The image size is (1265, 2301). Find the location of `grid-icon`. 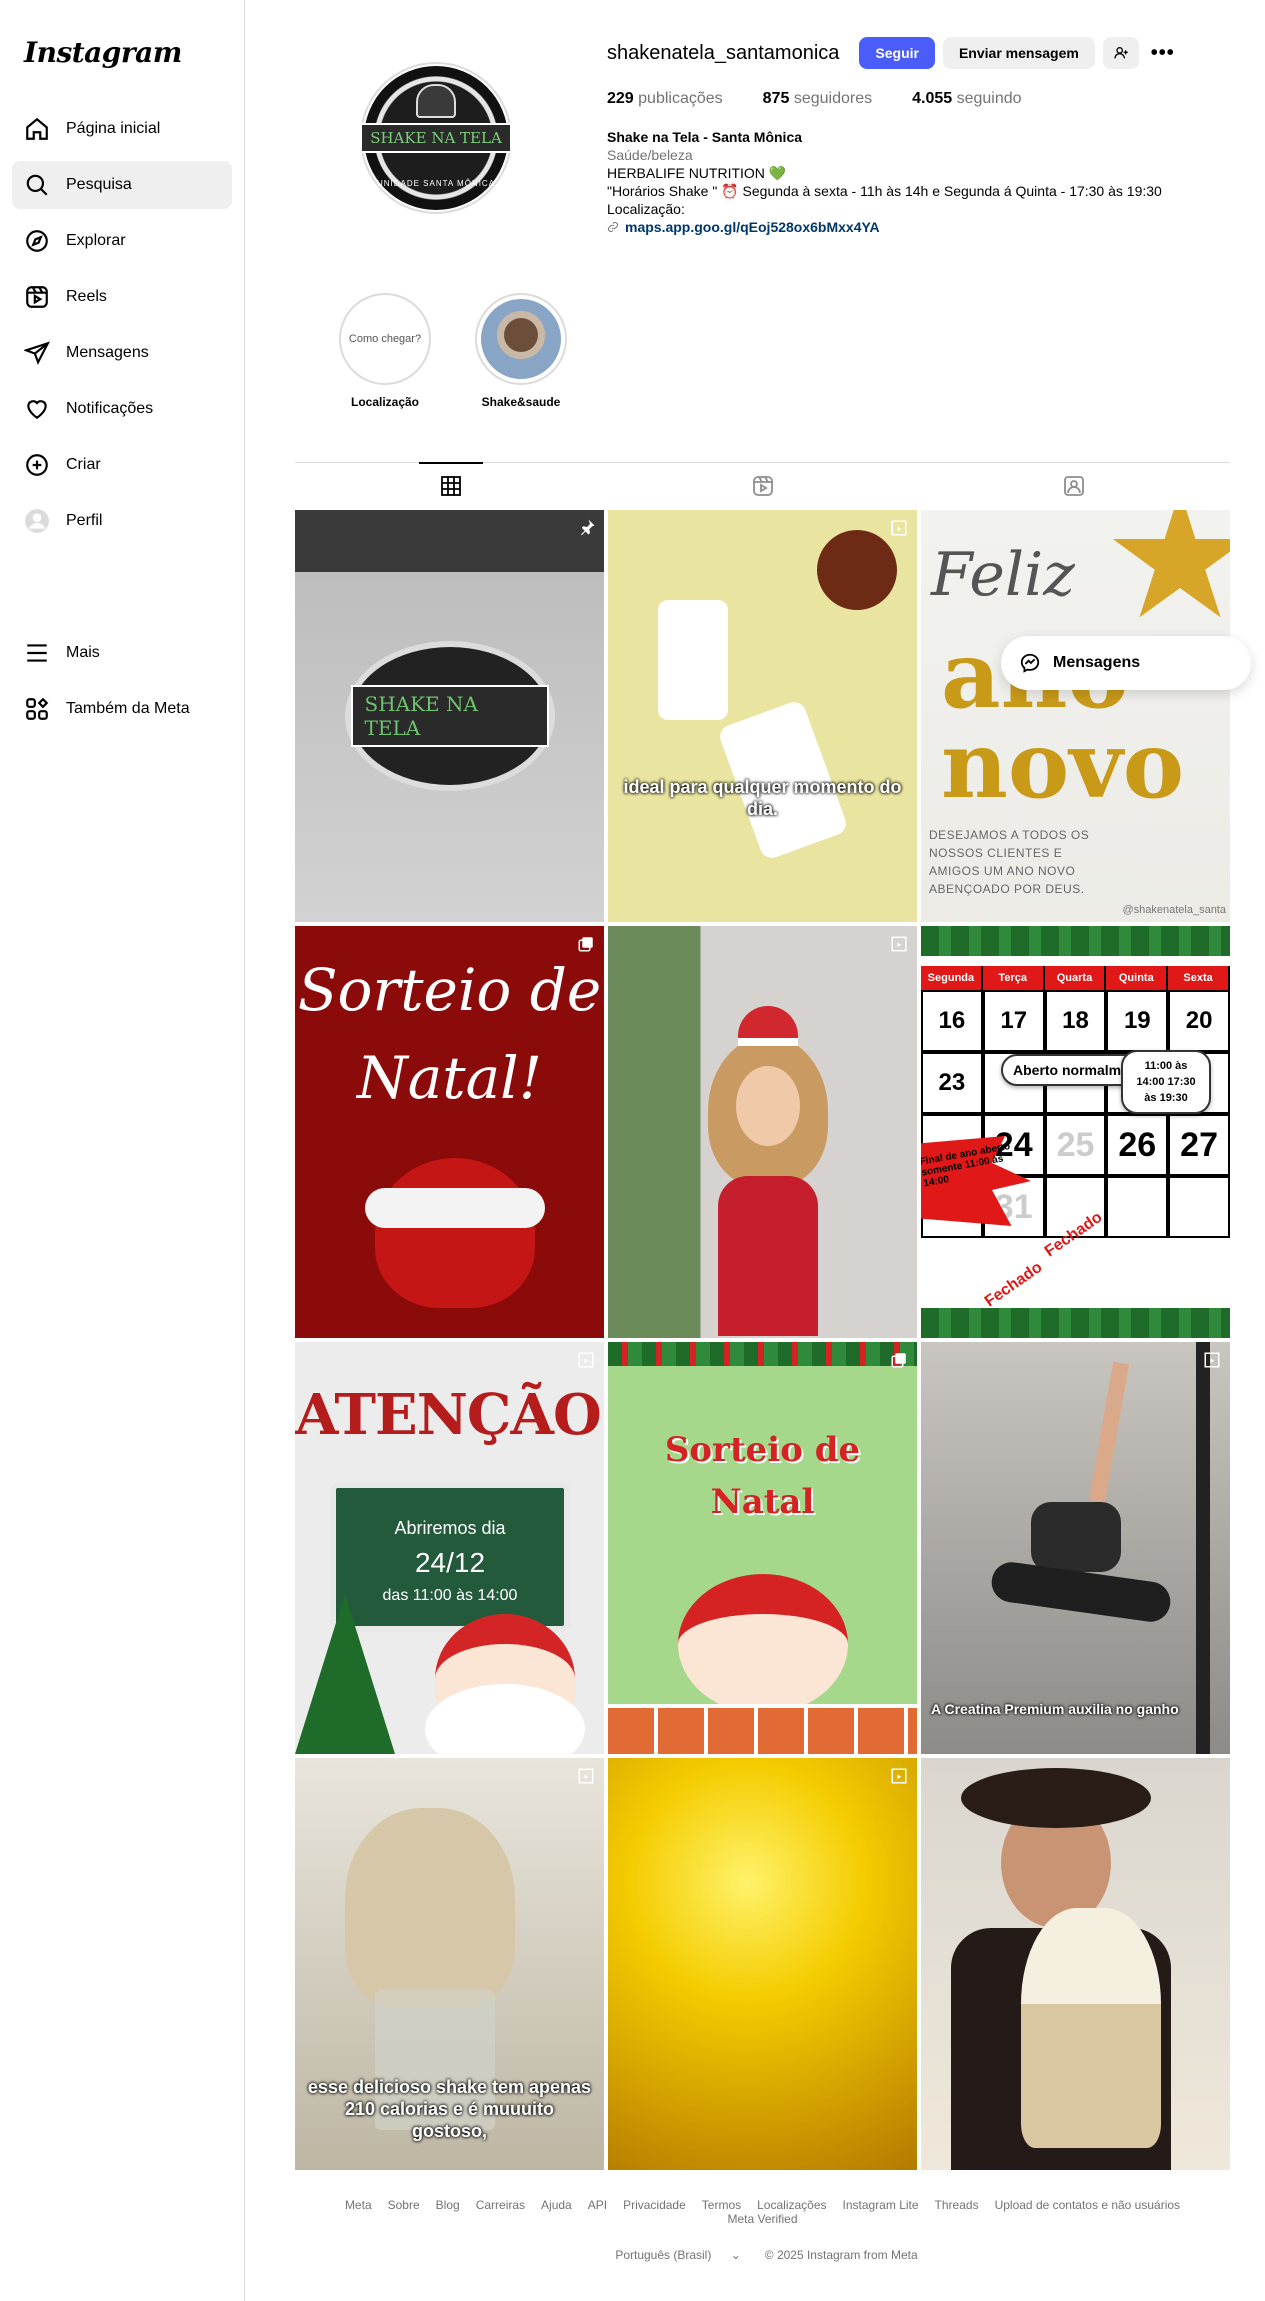

grid-icon is located at coordinates (450, 485).